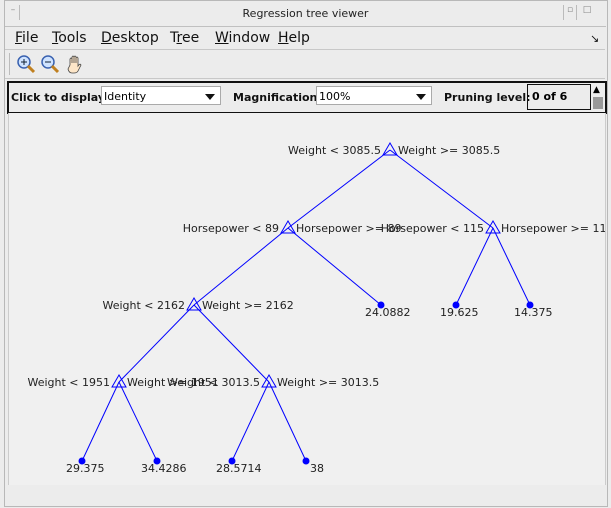 This screenshot has height=508, width=611. I want to click on pruning-label: Pruning level:, so click(487, 97).